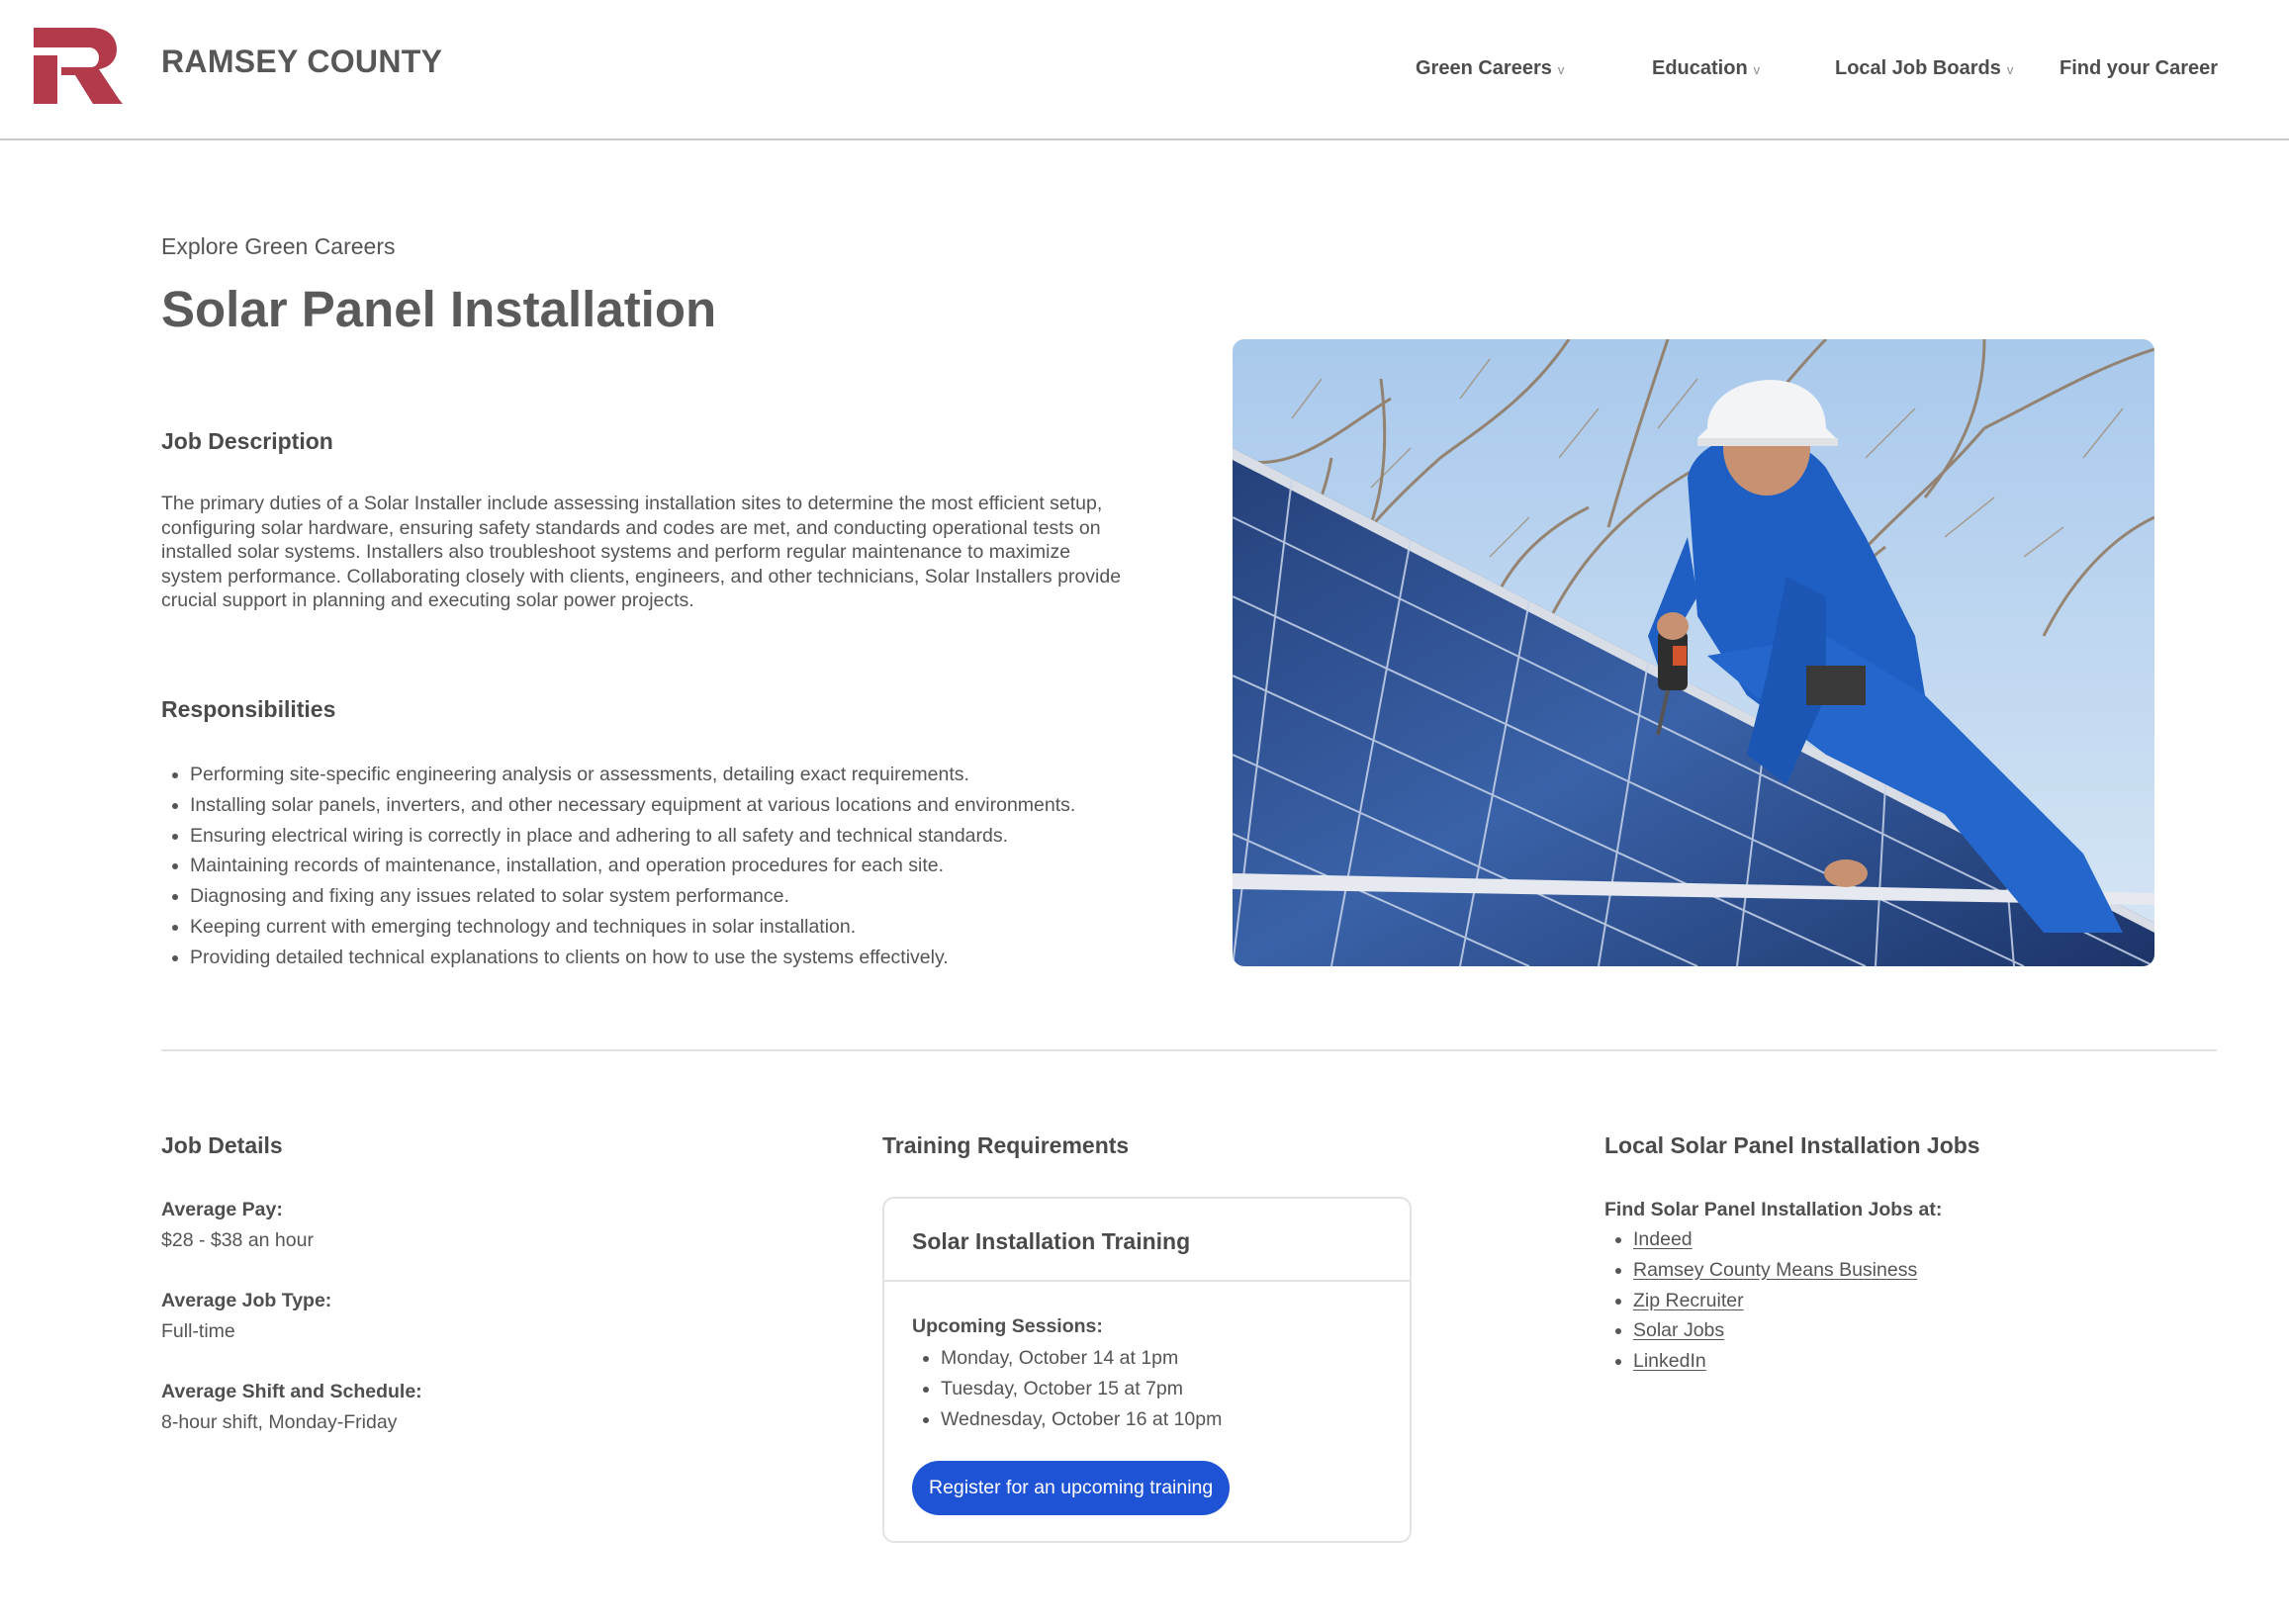 The image size is (2289, 1624). I want to click on training-heading: Training Requirements, so click(1006, 1145).